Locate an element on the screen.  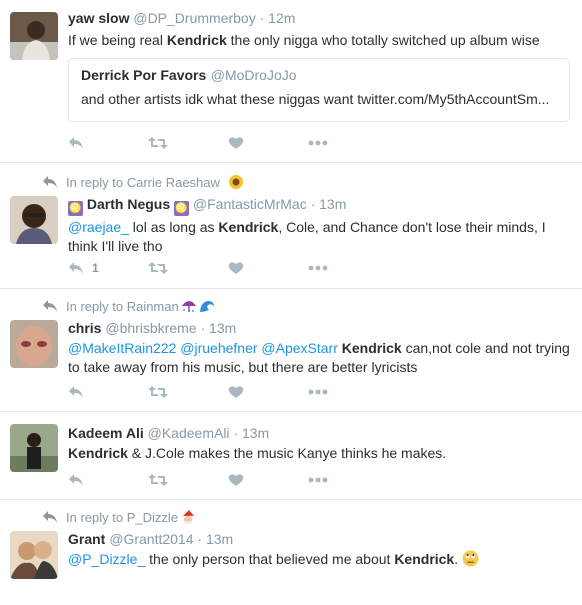
quoted-user-handle: @MoDroJoJo is located at coordinates (253, 75).